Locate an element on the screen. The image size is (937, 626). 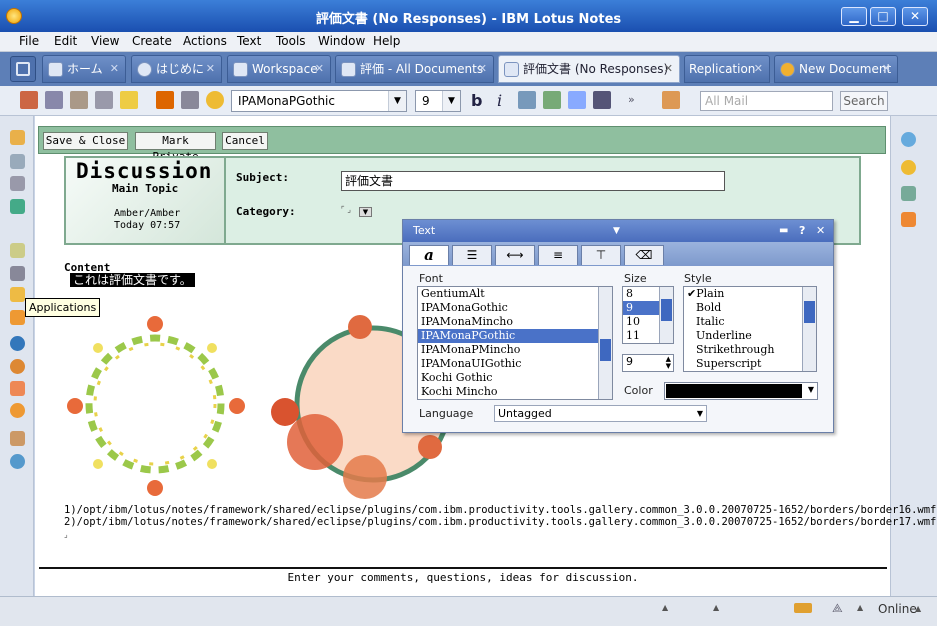
online-status: Online is located at coordinates (897, 609).